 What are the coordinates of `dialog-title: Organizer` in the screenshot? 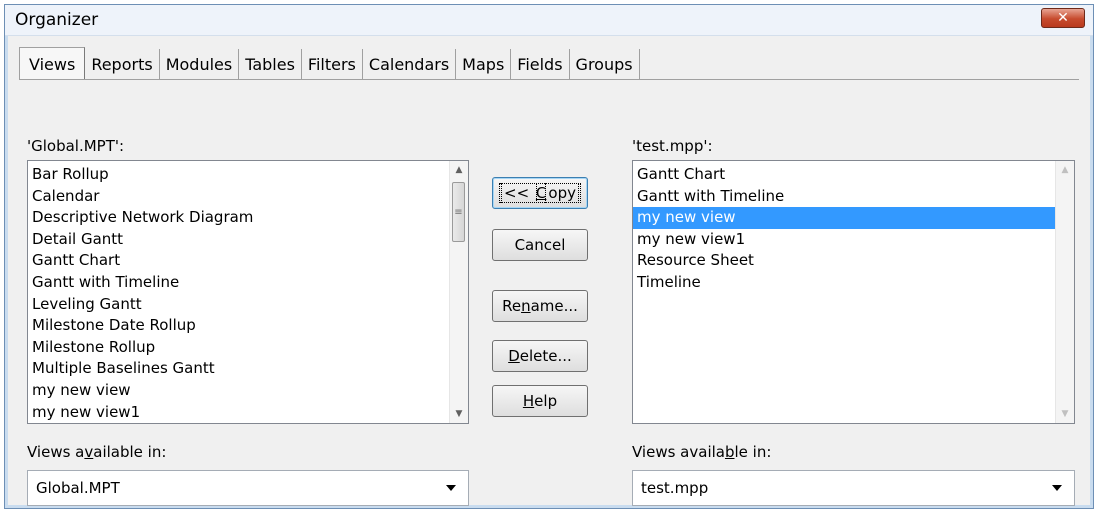 It's located at (57, 20).